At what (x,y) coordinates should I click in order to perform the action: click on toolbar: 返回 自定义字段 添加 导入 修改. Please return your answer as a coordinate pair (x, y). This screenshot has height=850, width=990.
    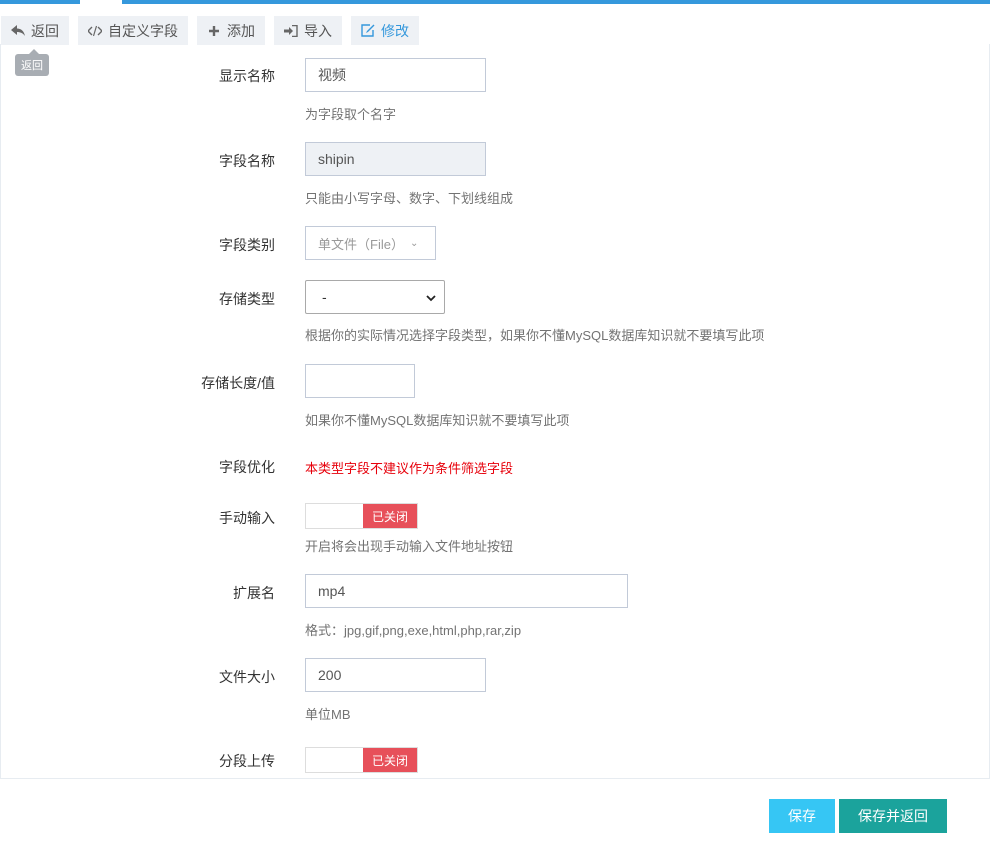
    Looking at the image, I should click on (210, 30).